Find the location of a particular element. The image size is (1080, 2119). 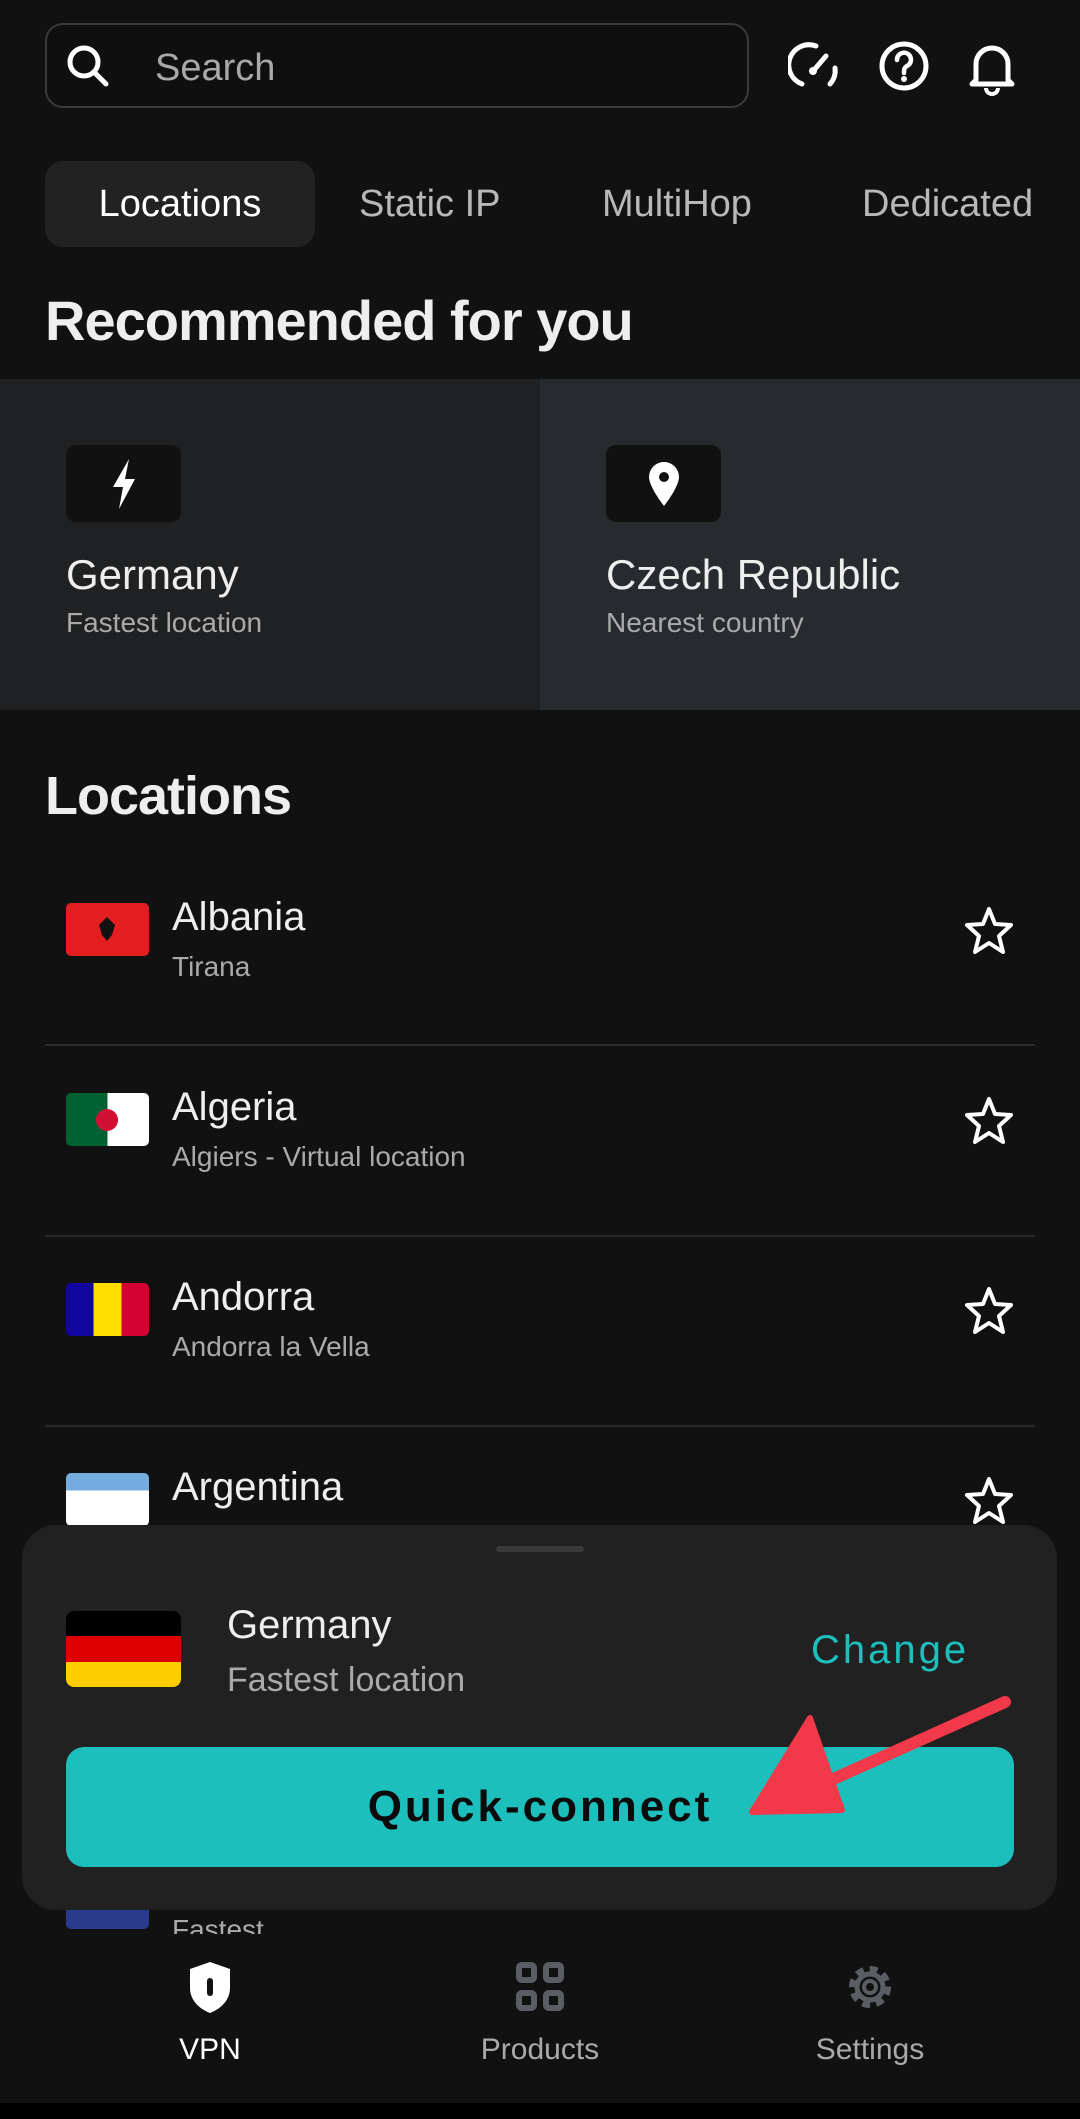

recommended-heading: Recommended for you is located at coordinates (339, 320).